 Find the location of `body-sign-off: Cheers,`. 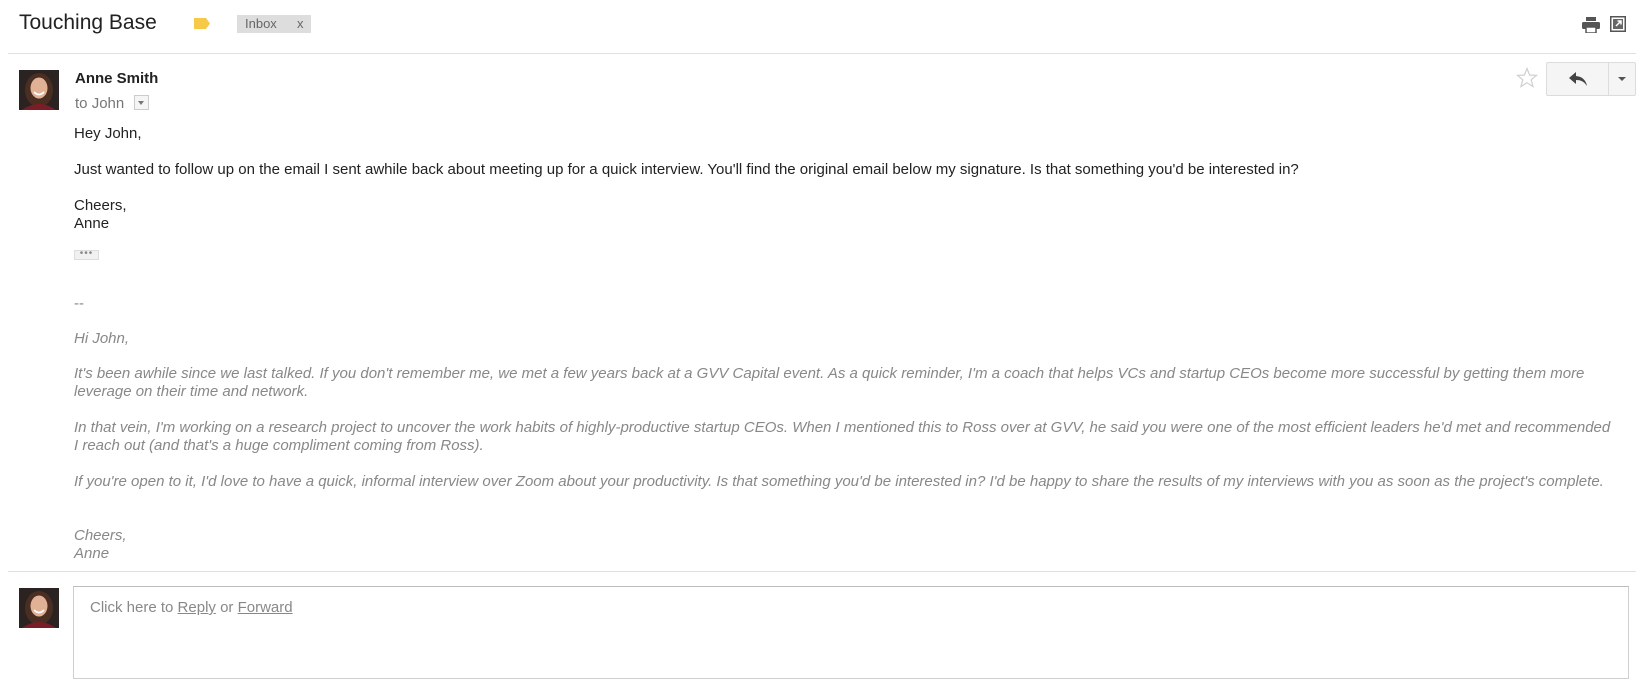

body-sign-off: Cheers, is located at coordinates (100, 205).